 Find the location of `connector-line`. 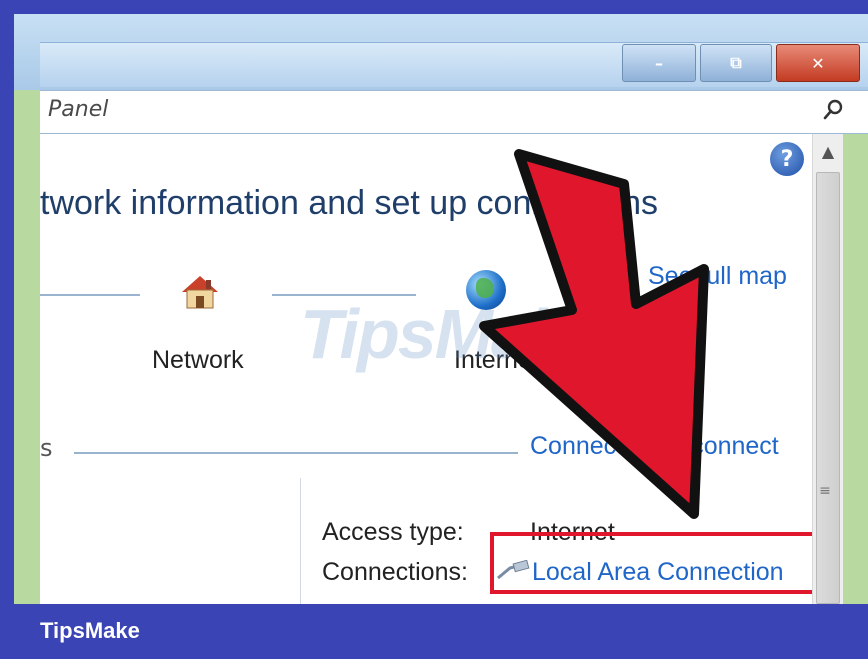

connector-line is located at coordinates (90, 295).